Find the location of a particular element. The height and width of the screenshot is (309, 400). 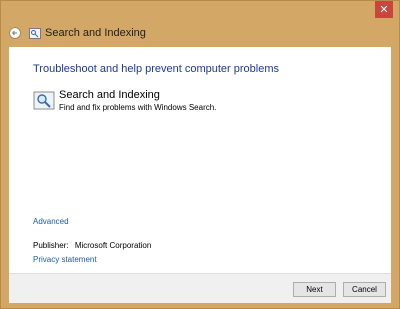

close-icon: ✕ is located at coordinates (384, 9).